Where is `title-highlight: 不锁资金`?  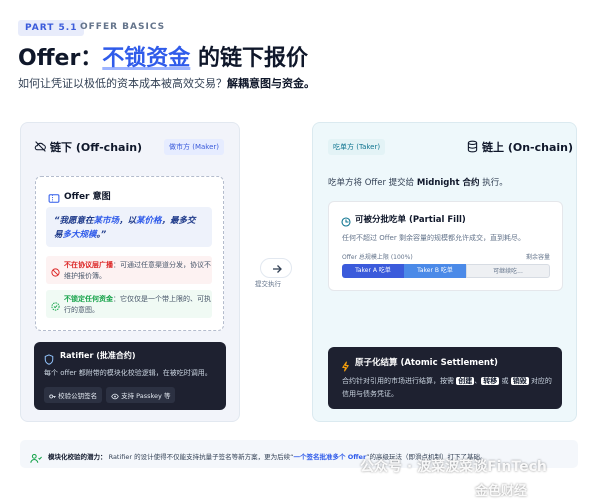 title-highlight: 不锁资金 is located at coordinates (146, 58).